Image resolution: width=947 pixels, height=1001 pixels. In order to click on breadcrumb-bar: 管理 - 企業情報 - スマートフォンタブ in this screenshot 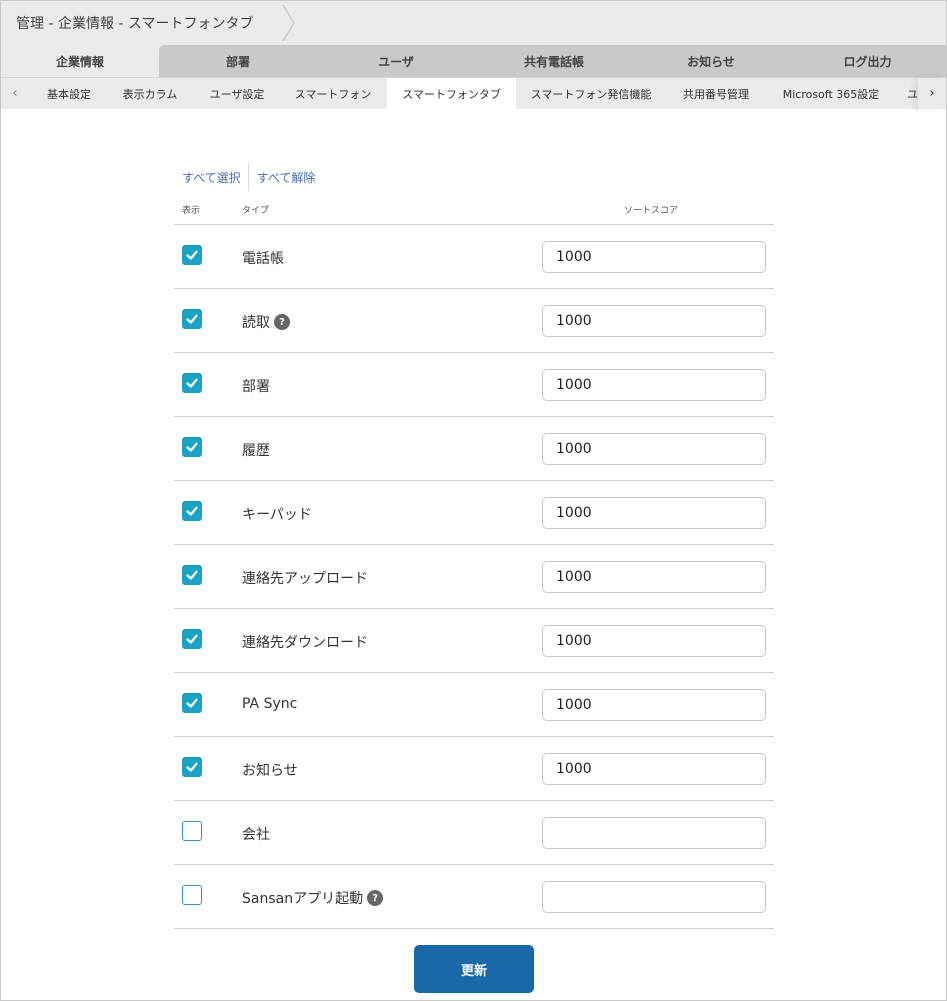, I will do `click(473, 23)`.